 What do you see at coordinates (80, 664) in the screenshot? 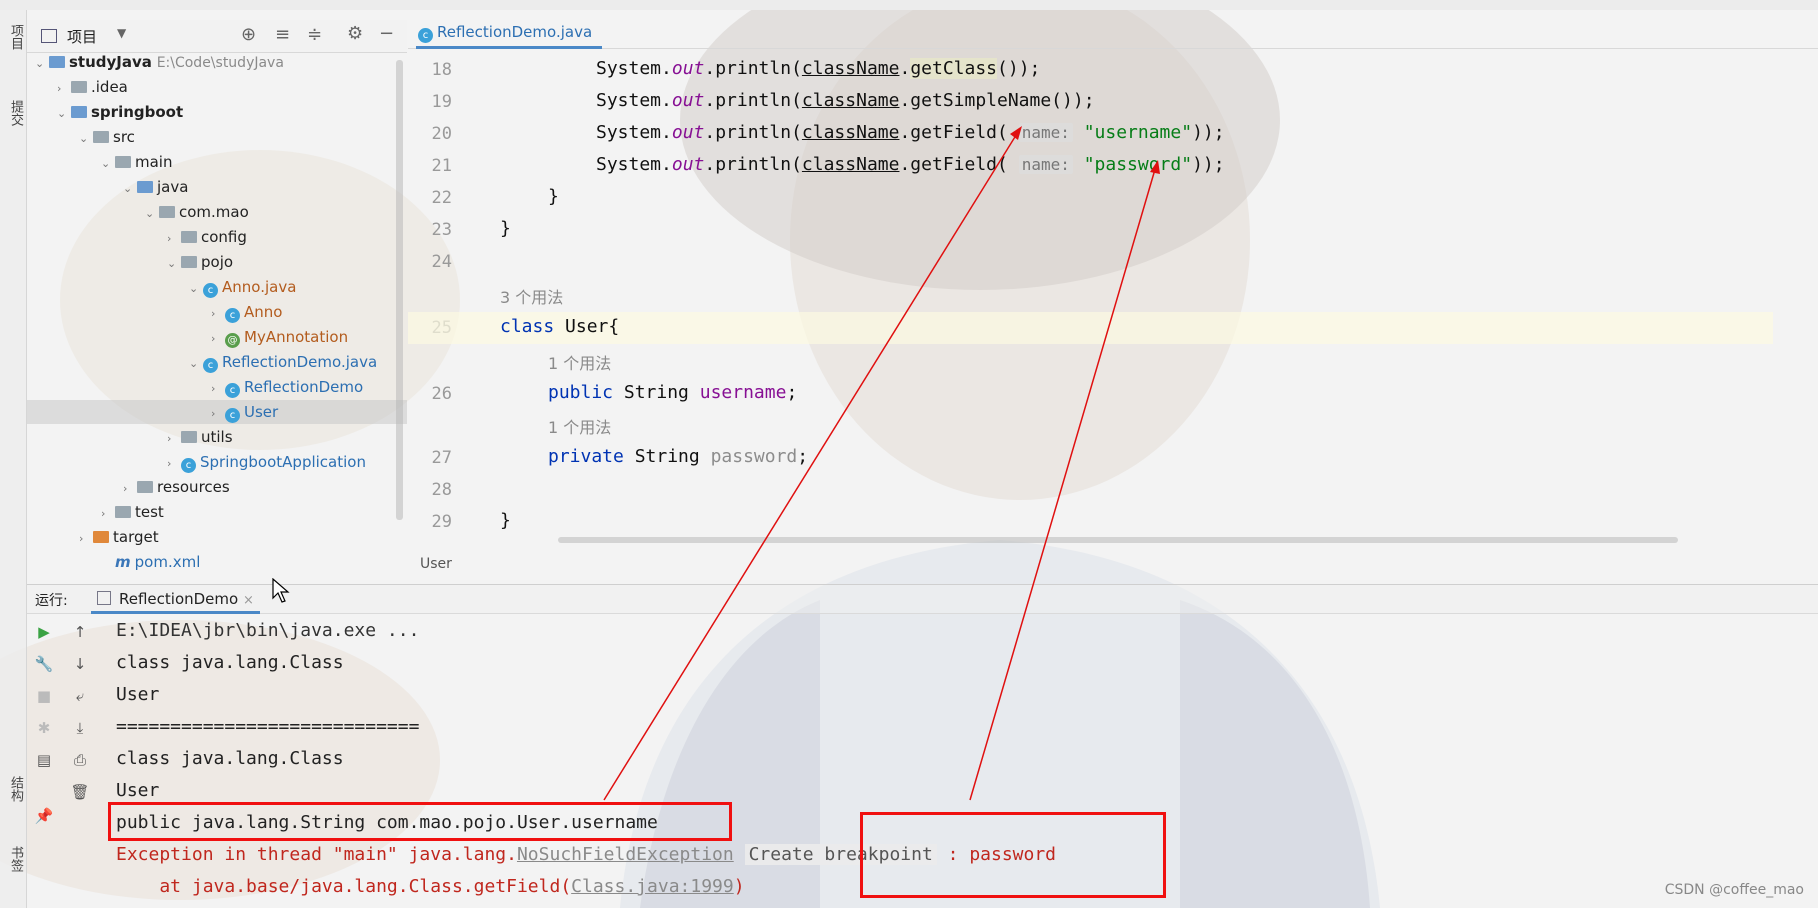
I see `down-arrow-icon: ↓` at bounding box center [80, 664].